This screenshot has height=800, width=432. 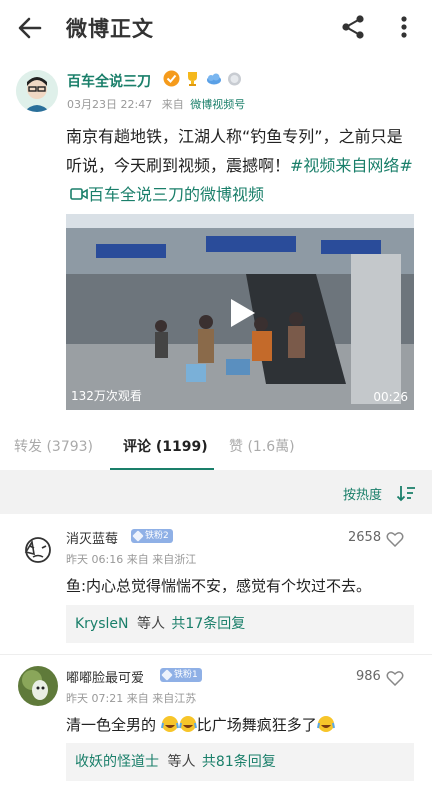 I want to click on comment-divider, so click(x=216, y=654).